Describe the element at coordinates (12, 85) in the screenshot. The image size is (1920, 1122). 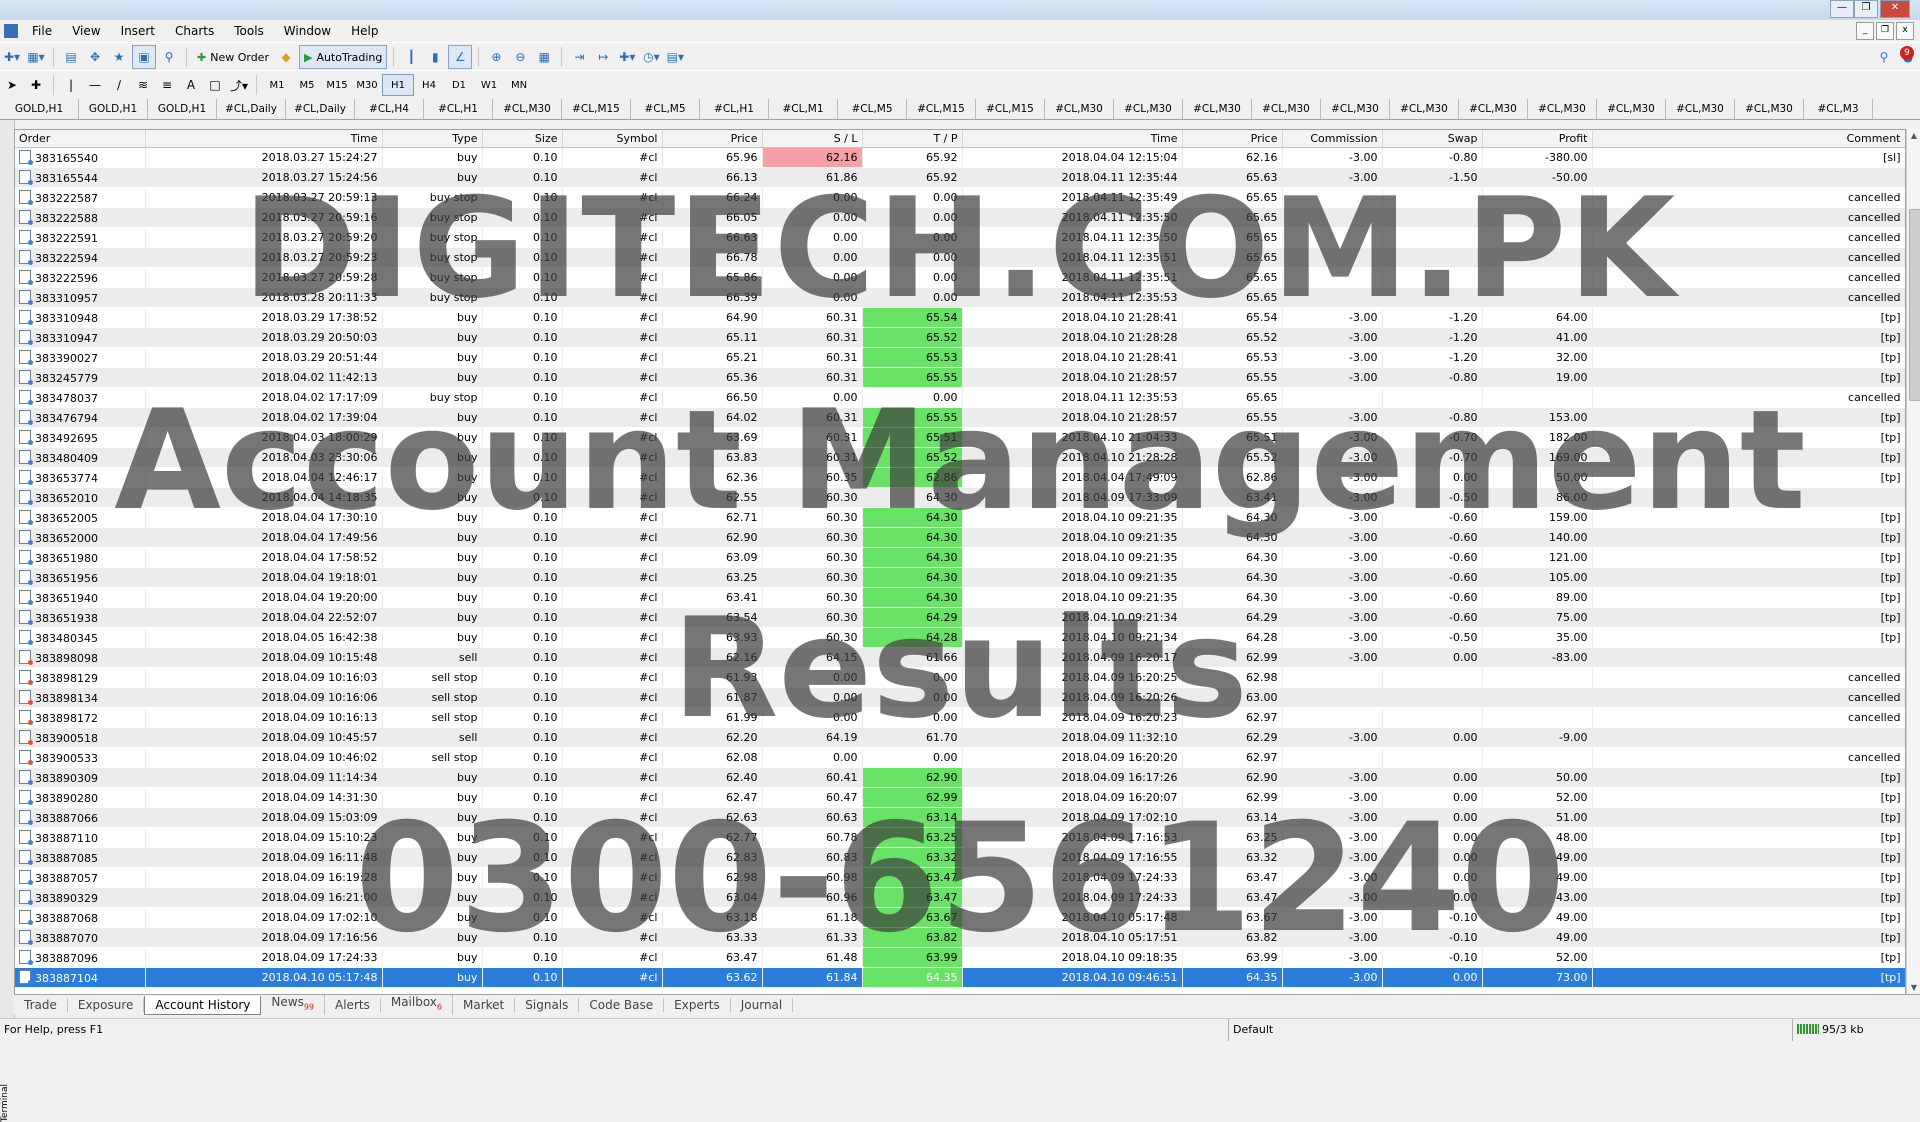
I see `cursor-icon: ➤` at that location.